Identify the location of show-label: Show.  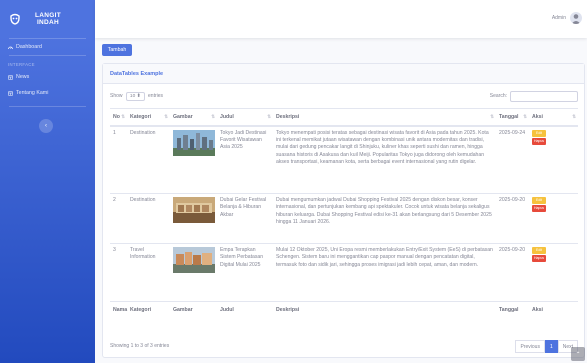
(116, 95).